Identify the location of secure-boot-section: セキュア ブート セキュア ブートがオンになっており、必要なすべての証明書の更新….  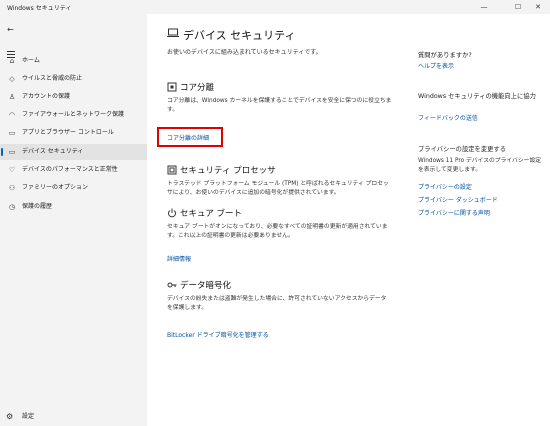
(279, 236).